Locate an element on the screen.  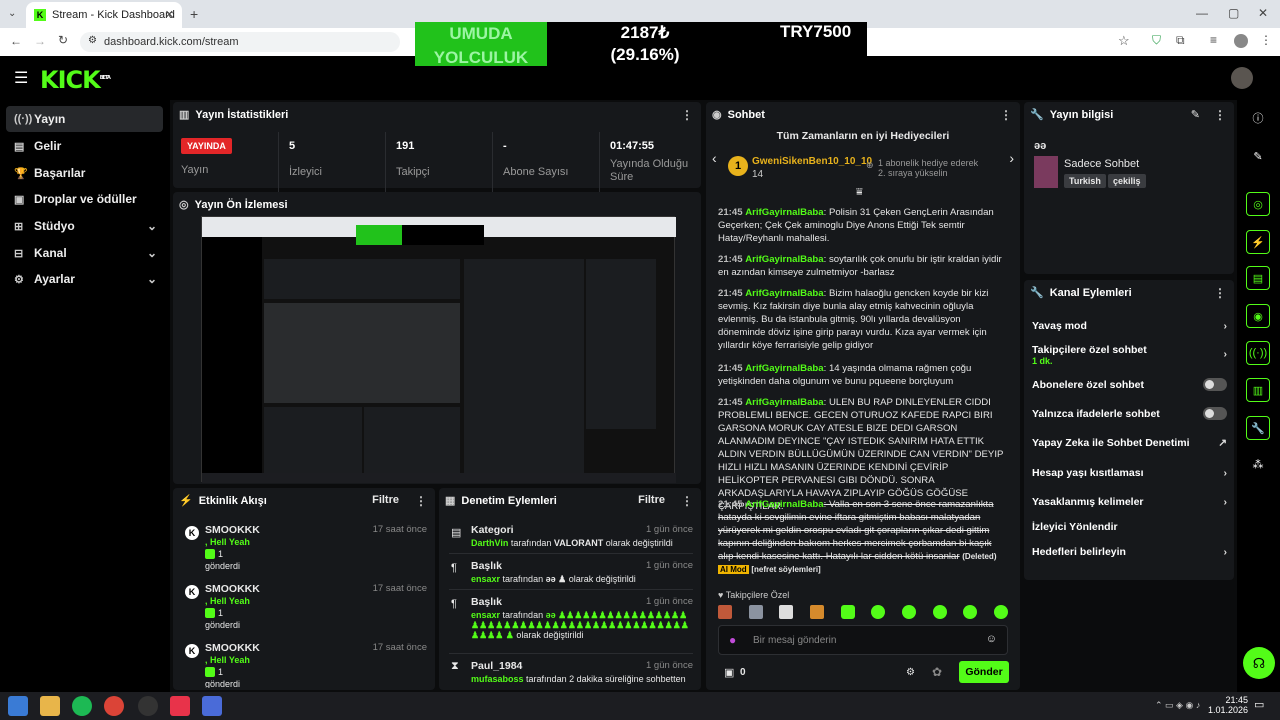
sidebar-item-yayin: ((·)) Yayın is located at coordinates (84, 119).